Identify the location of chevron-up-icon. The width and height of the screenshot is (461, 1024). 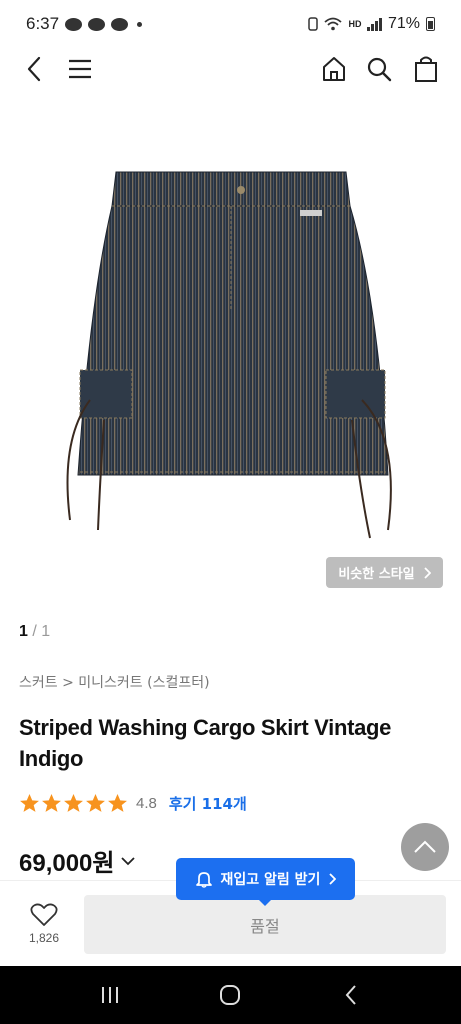
(425, 846).